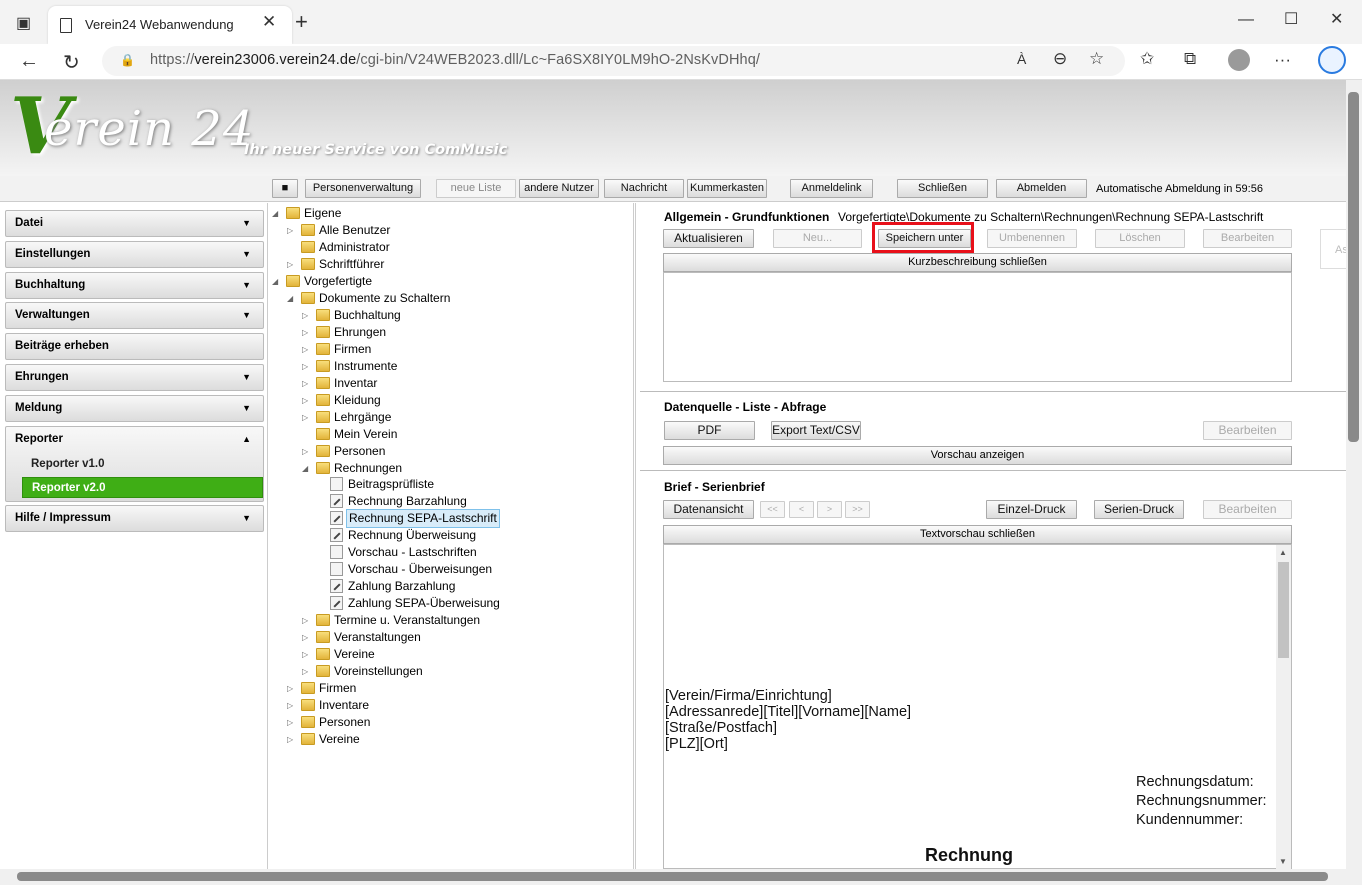 Image resolution: width=1362 pixels, height=885 pixels. Describe the element at coordinates (134, 377) in the screenshot. I see `nav-ehrungen: Ehrungen ▼` at that location.